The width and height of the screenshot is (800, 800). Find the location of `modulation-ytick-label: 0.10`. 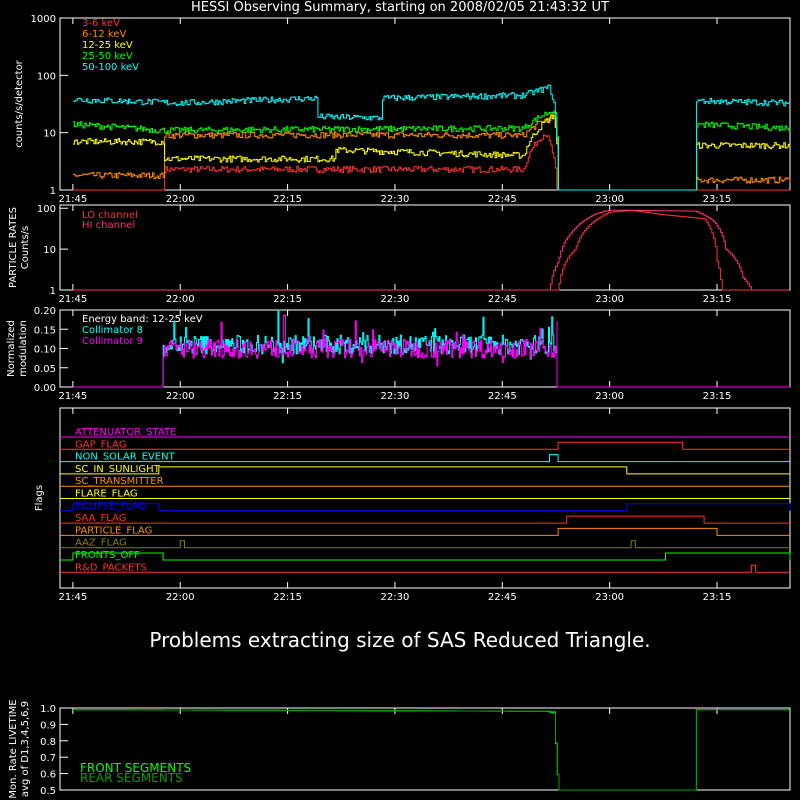

modulation-ytick-label: 0.10 is located at coordinates (45, 350).